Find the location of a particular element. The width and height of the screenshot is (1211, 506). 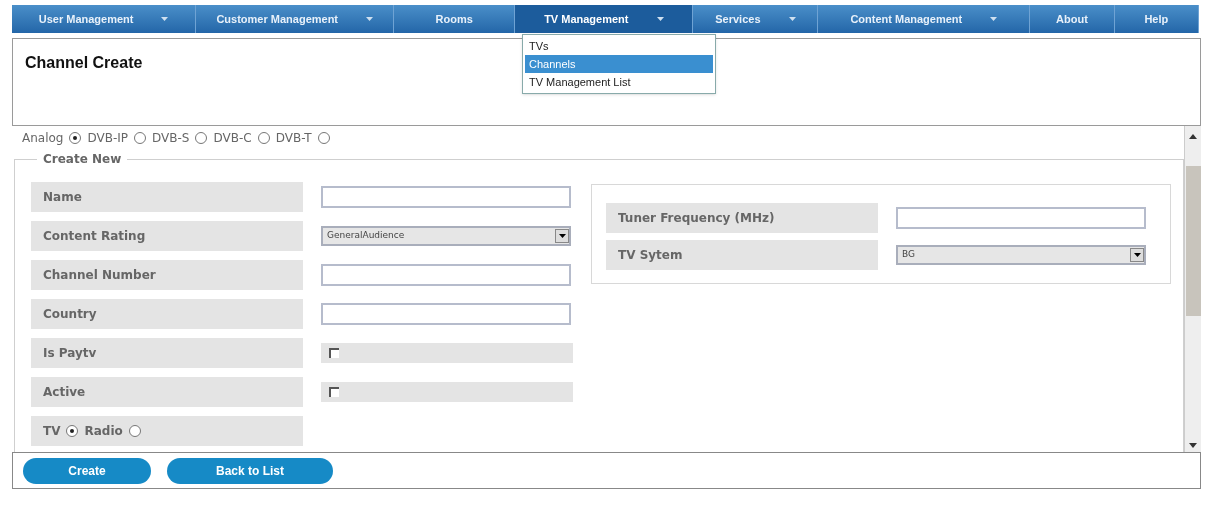

action-button: Back to List is located at coordinates (250, 470).